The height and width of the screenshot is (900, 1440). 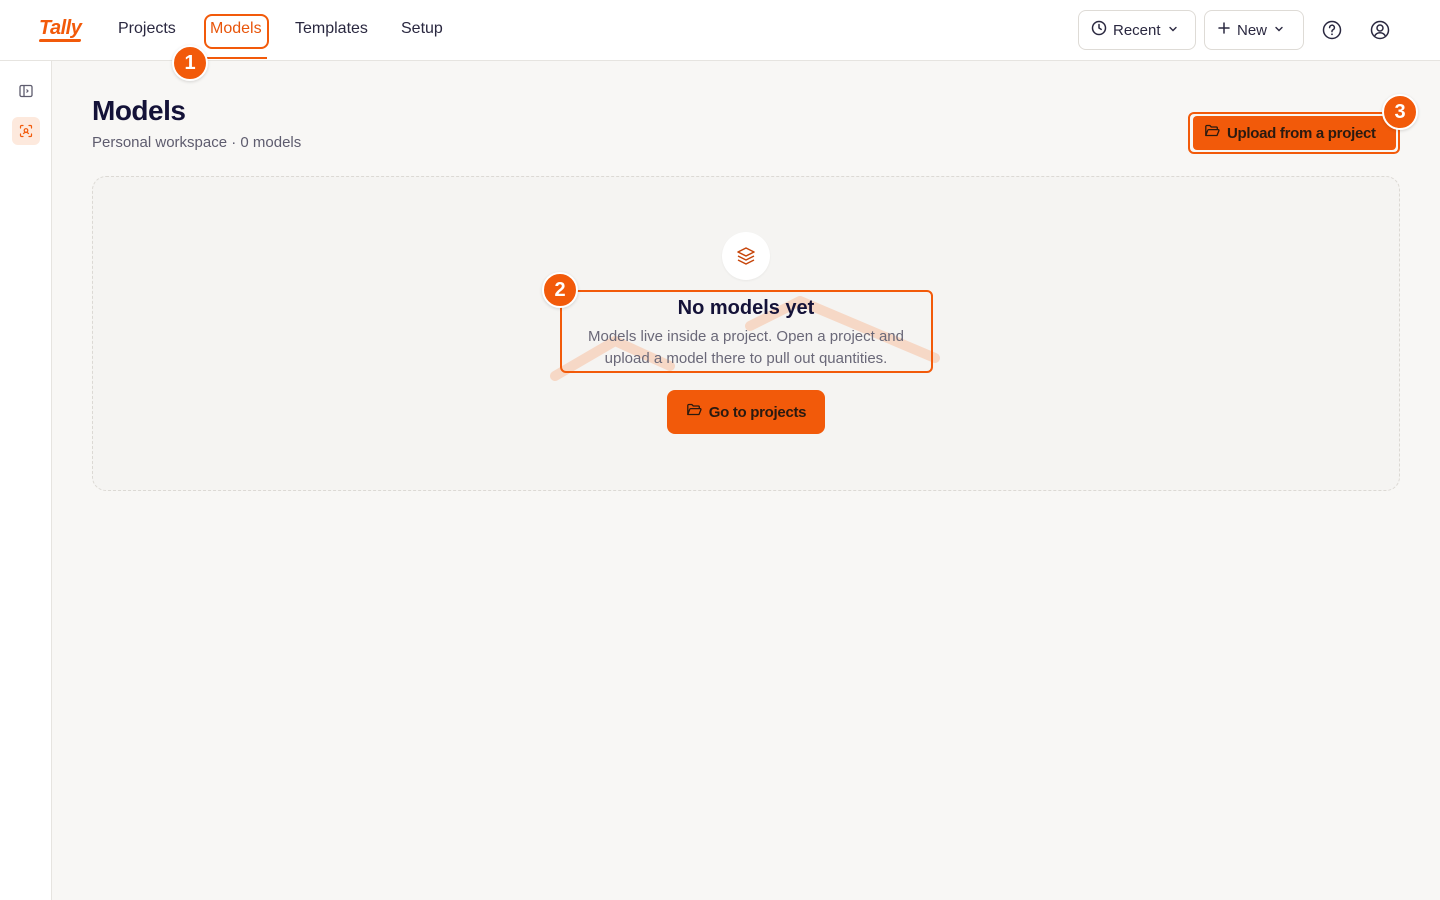 I want to click on go-to-projects-button: Go to projects, so click(x=746, y=412).